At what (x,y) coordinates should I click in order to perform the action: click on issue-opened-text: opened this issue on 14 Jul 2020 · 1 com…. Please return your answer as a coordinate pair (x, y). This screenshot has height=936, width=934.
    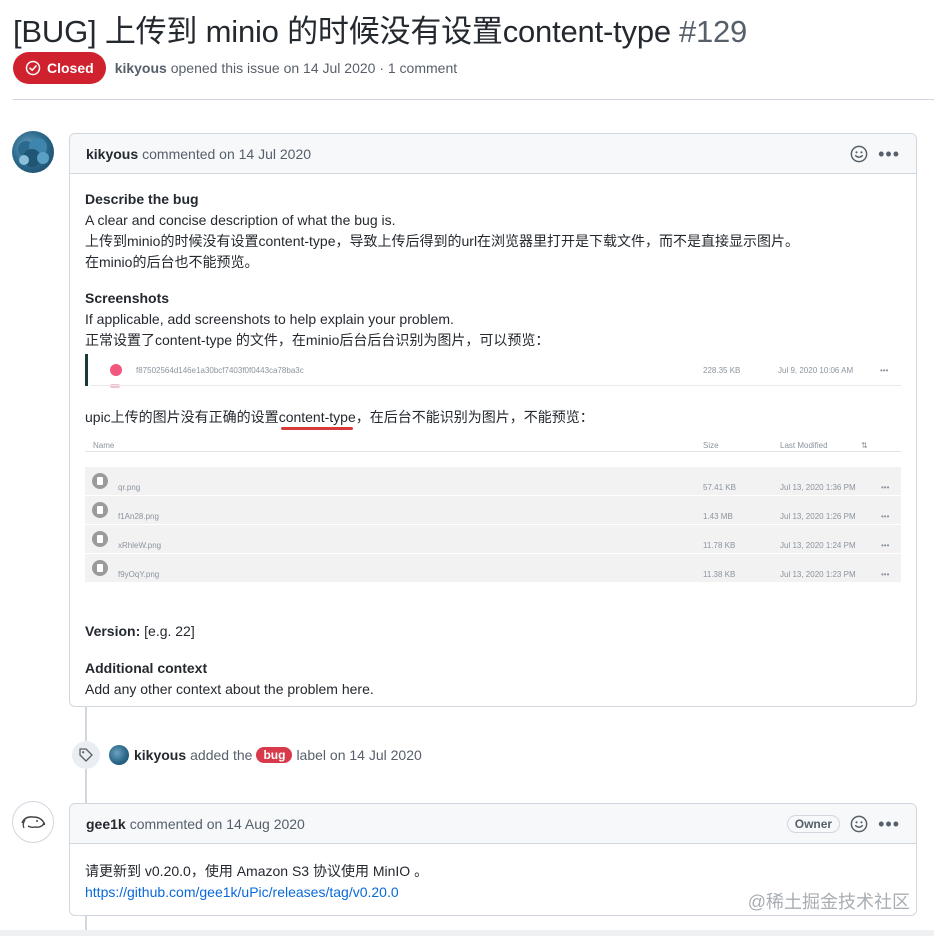
    Looking at the image, I should click on (314, 68).